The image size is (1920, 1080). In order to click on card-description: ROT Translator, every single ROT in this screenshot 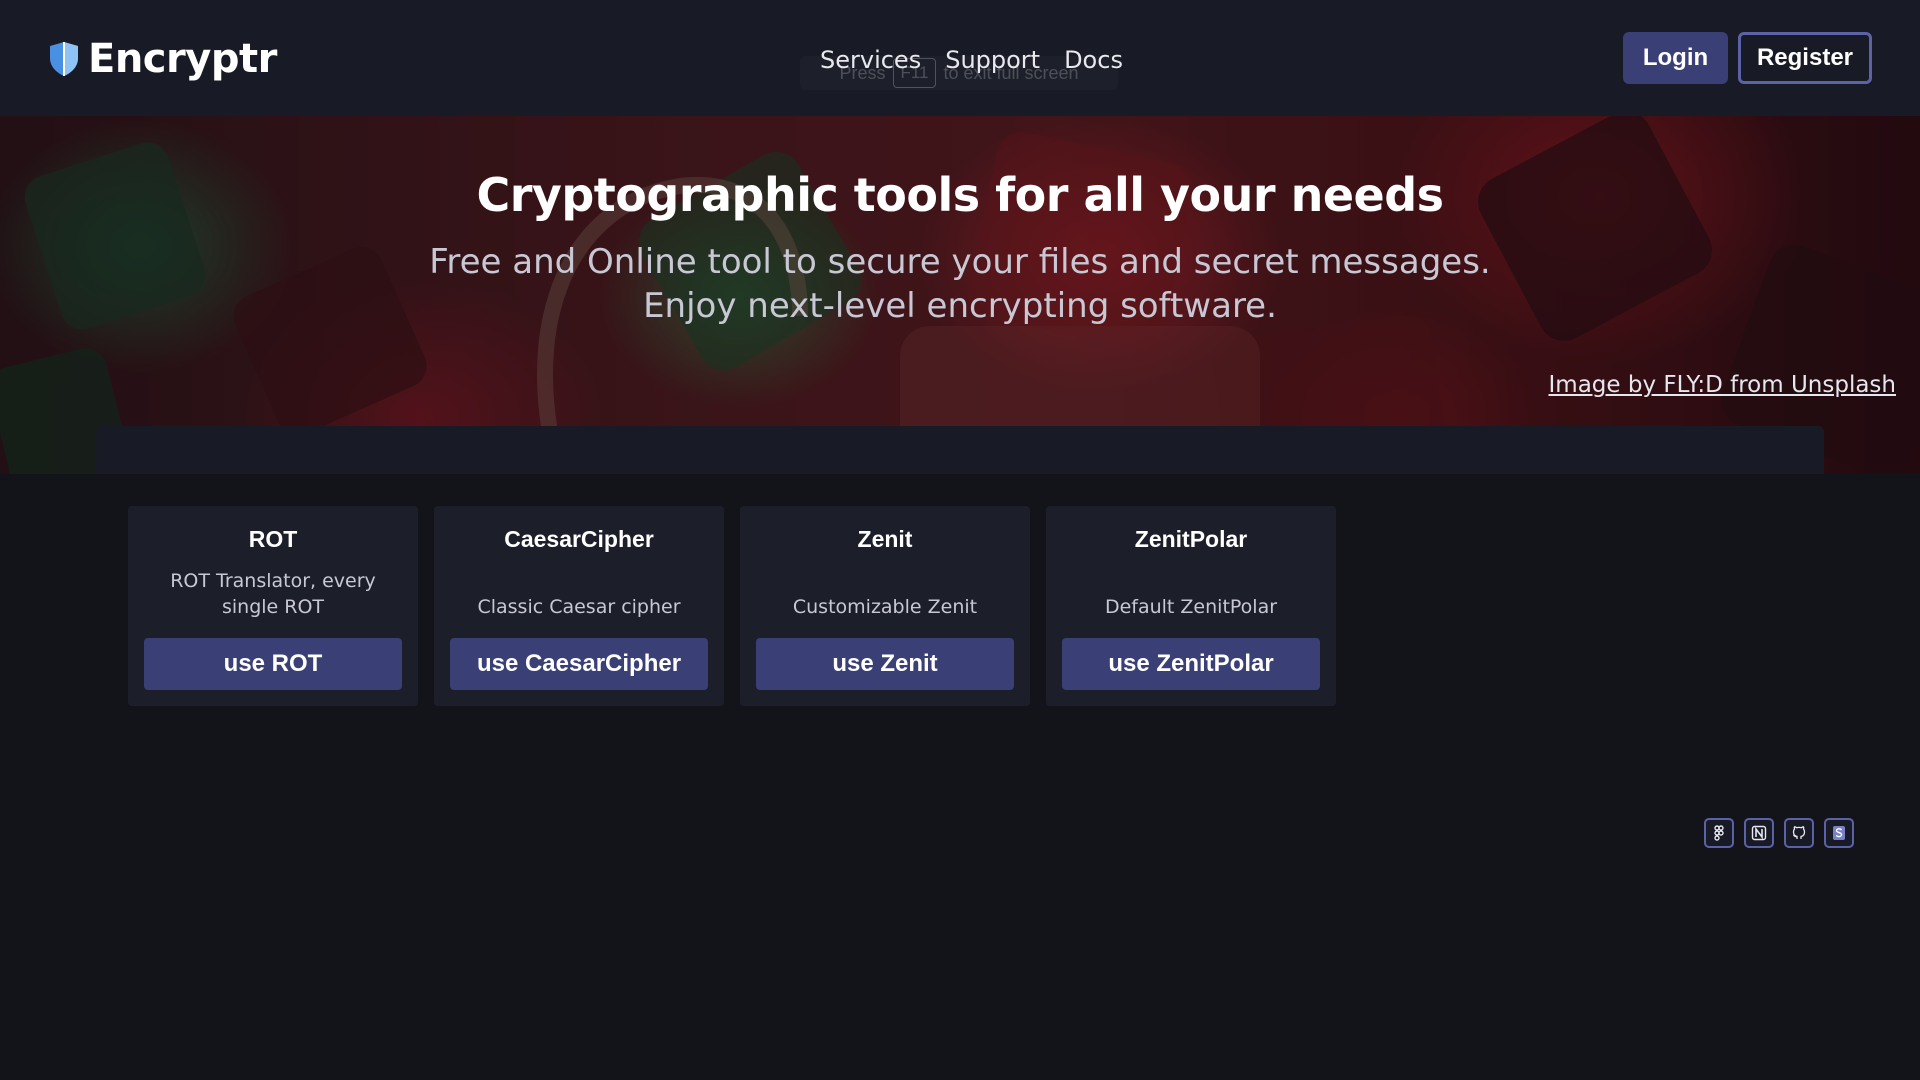, I will do `click(273, 594)`.